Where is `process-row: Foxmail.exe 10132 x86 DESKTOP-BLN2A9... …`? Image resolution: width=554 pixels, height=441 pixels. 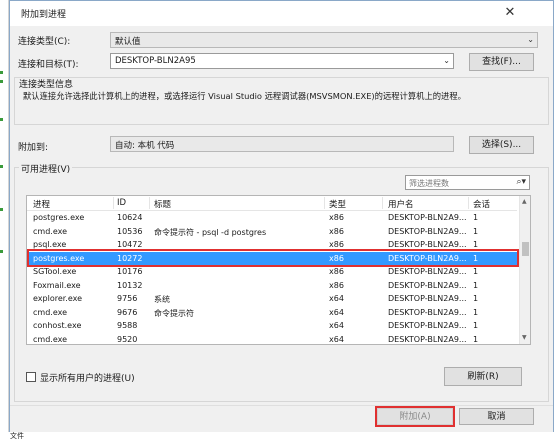
process-row: Foxmail.exe 10132 x86 DESKTOP-BLN2A9... … is located at coordinates (272, 286).